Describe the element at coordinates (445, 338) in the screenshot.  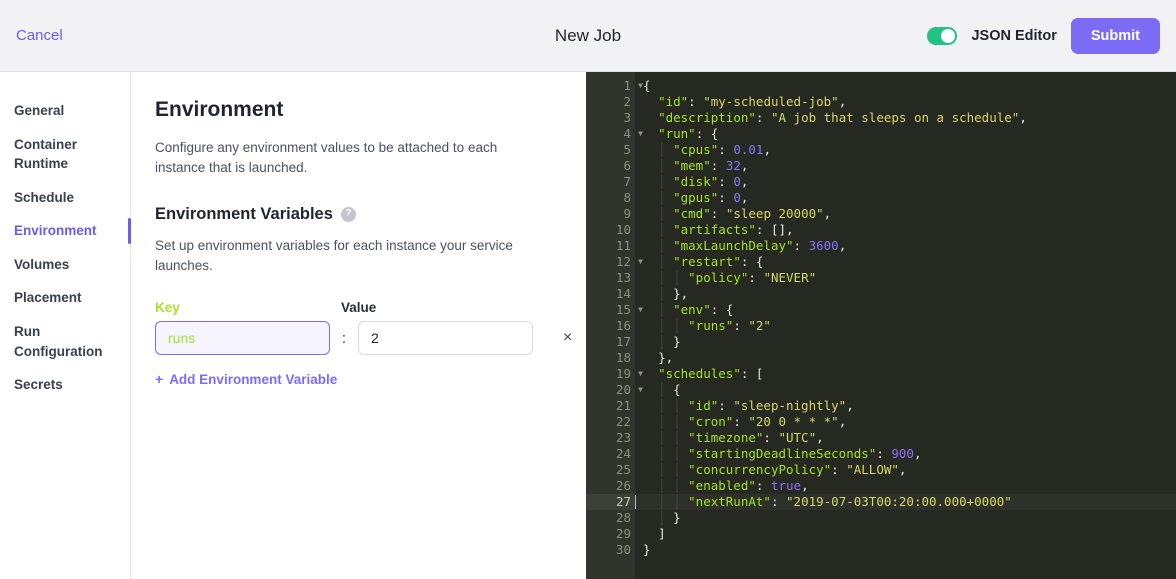
I see `env-var-value-input` at that location.